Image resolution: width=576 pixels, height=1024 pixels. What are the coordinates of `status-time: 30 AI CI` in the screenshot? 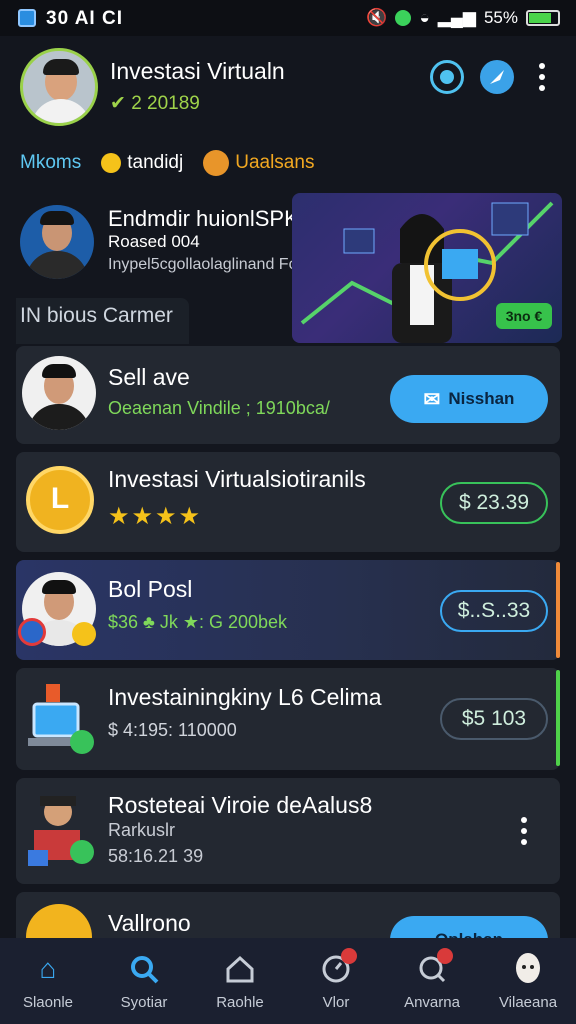 It's located at (84, 18).